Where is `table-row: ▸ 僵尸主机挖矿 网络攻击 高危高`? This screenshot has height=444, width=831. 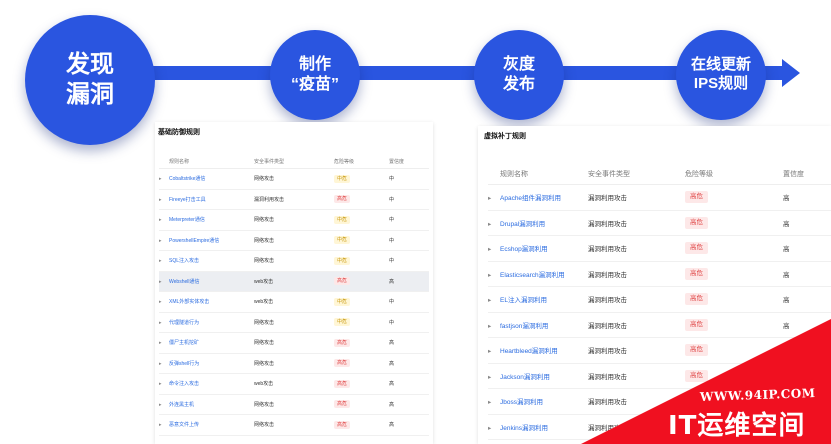
table-row: ▸ 僵尸主机挖矿 网络攻击 高危高 is located at coordinates (294, 343).